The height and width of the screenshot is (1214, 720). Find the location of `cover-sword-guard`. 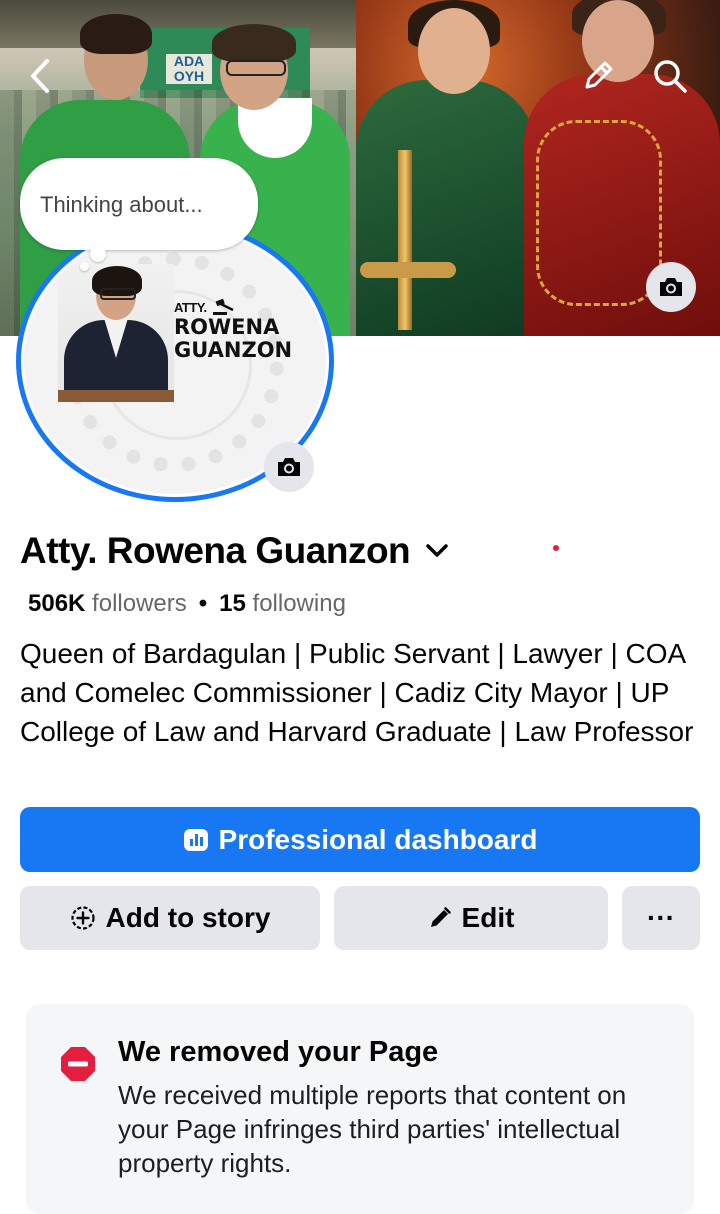

cover-sword-guard is located at coordinates (408, 270).